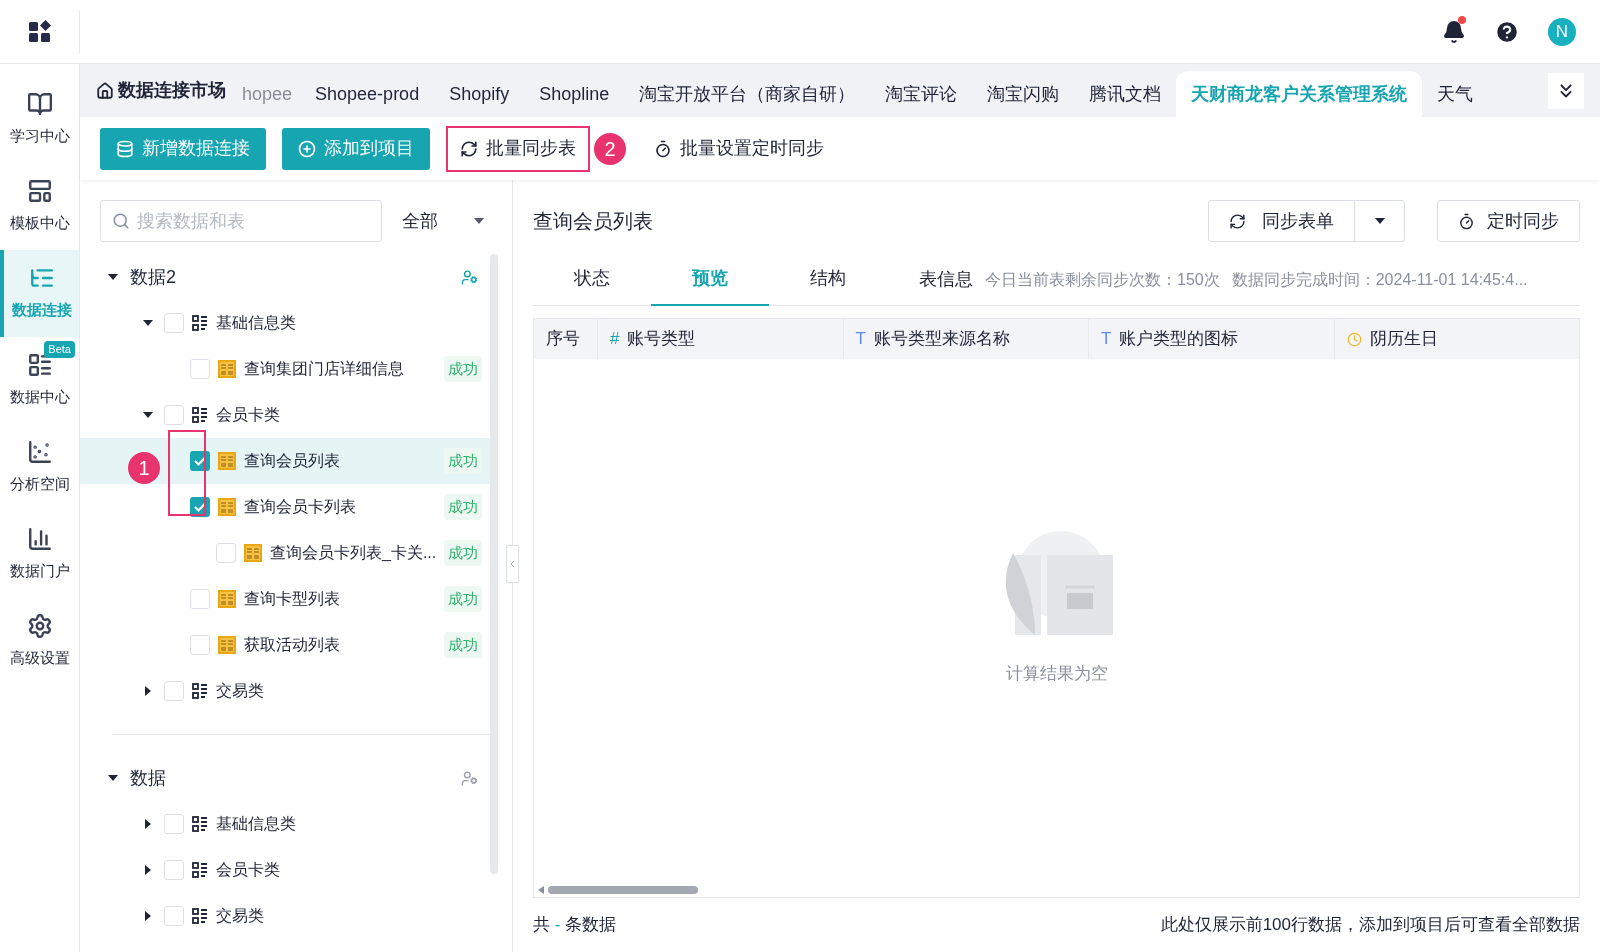 The image size is (1600, 952). What do you see at coordinates (541, 890) in the screenshot?
I see `scroll-left-icon` at bounding box center [541, 890].